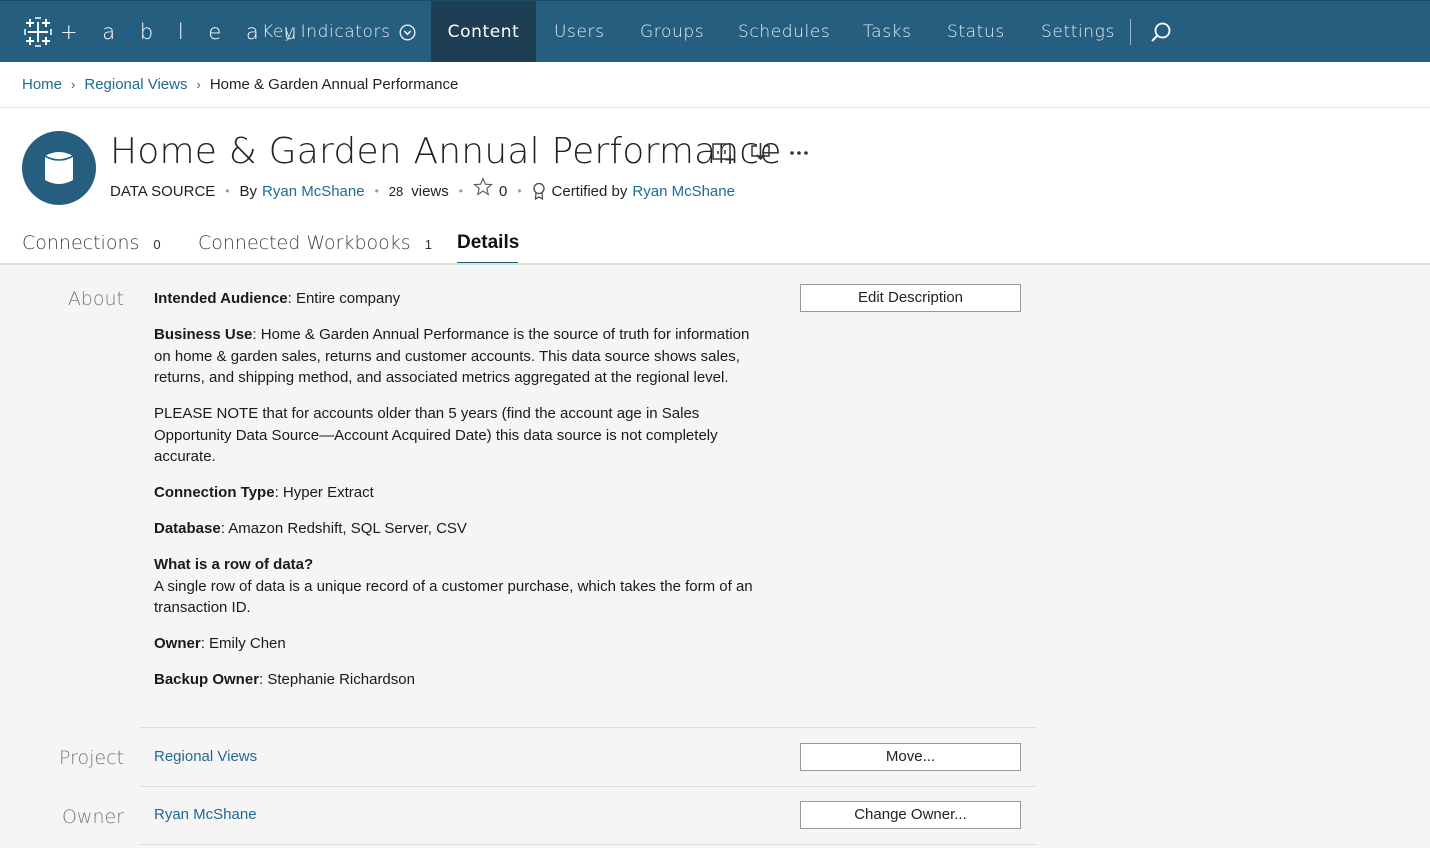 The height and width of the screenshot is (848, 1430). Describe the element at coordinates (326, 32) in the screenshot. I see `nav-key-indicators-label: Key Indicators` at that location.